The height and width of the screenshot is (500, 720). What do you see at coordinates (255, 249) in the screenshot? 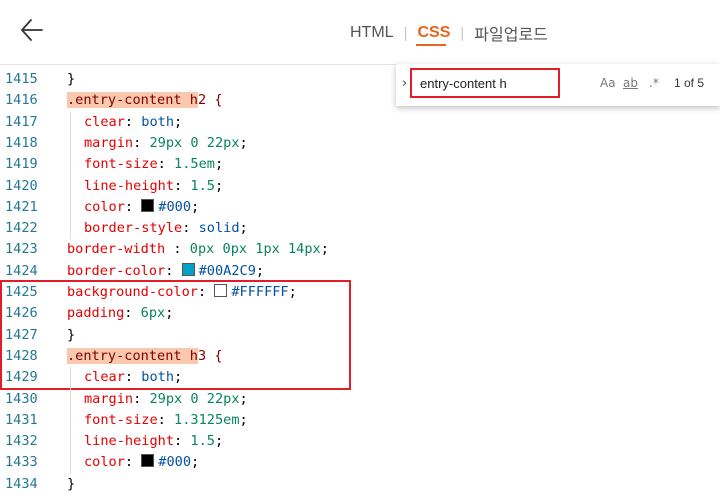
I see `property-value: 0px 0px 1px 14px` at bounding box center [255, 249].